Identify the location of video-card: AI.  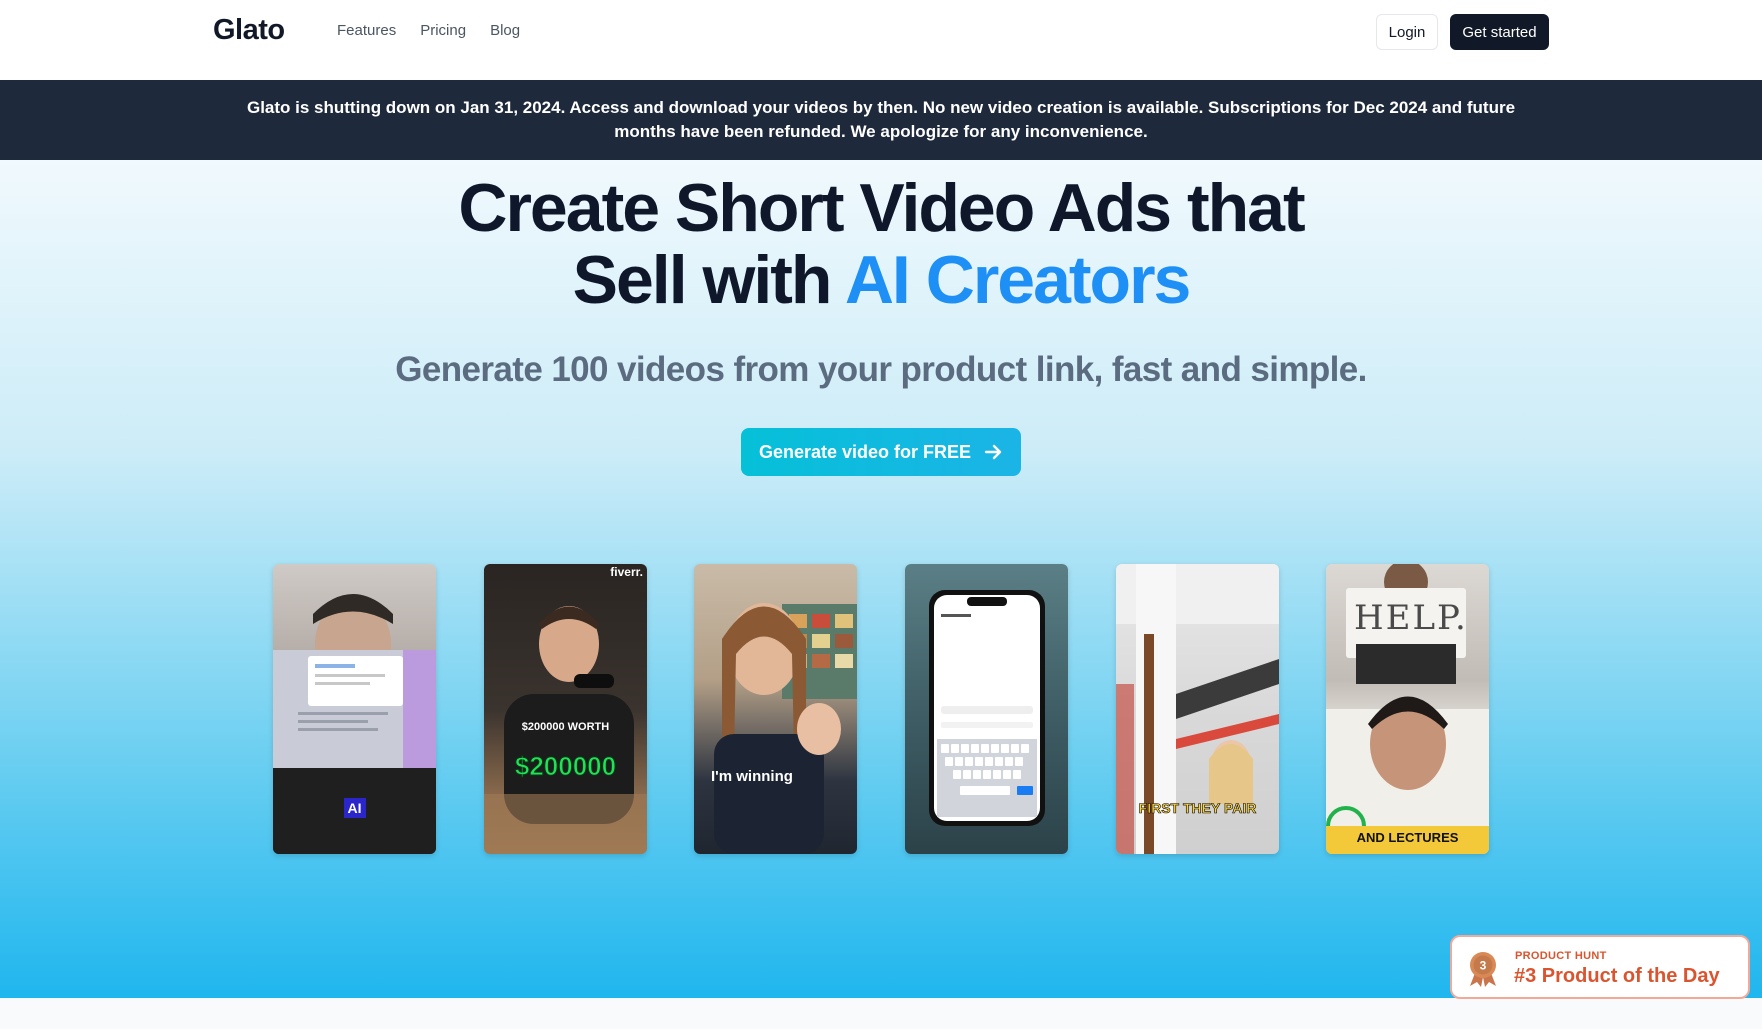
(354, 709).